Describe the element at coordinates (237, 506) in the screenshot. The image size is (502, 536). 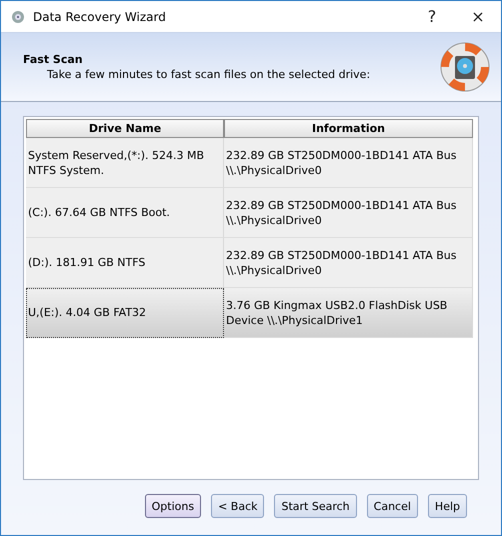
I see `wizard-button: < Back` at that location.